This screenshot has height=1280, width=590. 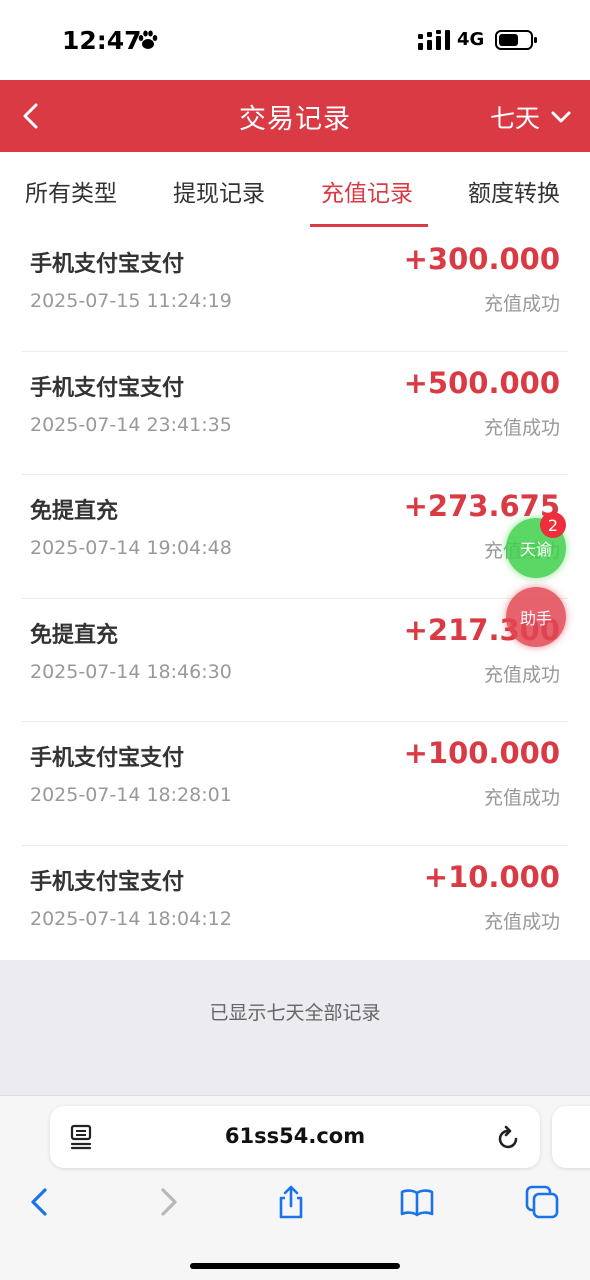 What do you see at coordinates (168, 1202) in the screenshot?
I see `forward-icon` at bounding box center [168, 1202].